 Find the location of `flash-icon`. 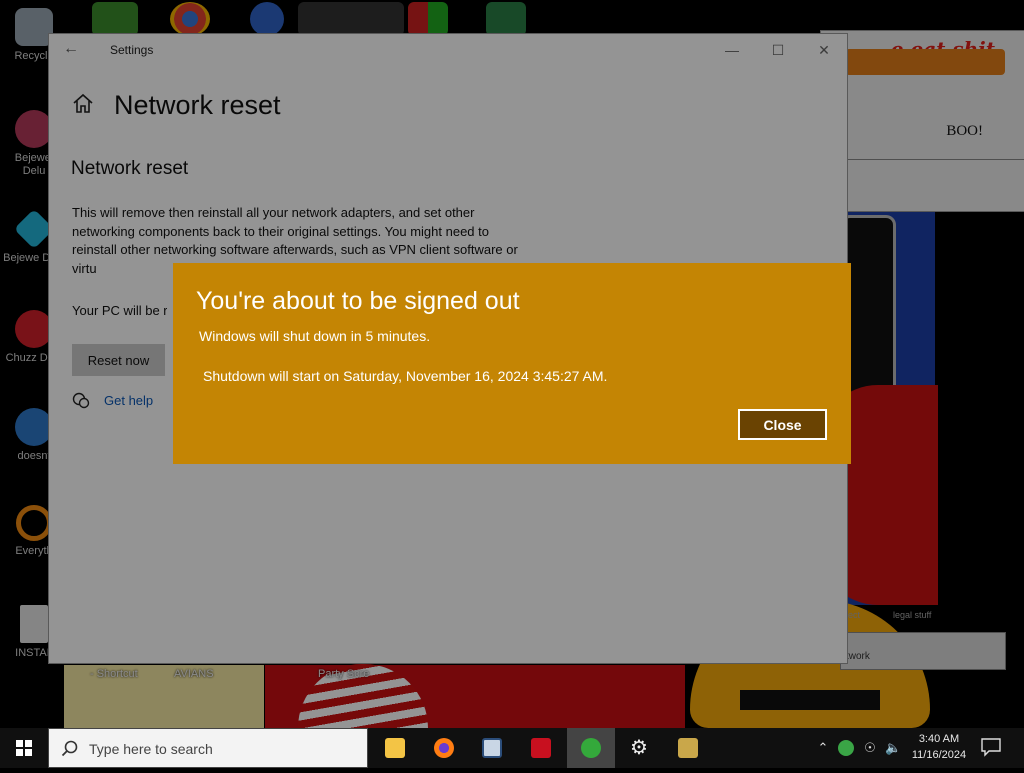

flash-icon is located at coordinates (541, 748).